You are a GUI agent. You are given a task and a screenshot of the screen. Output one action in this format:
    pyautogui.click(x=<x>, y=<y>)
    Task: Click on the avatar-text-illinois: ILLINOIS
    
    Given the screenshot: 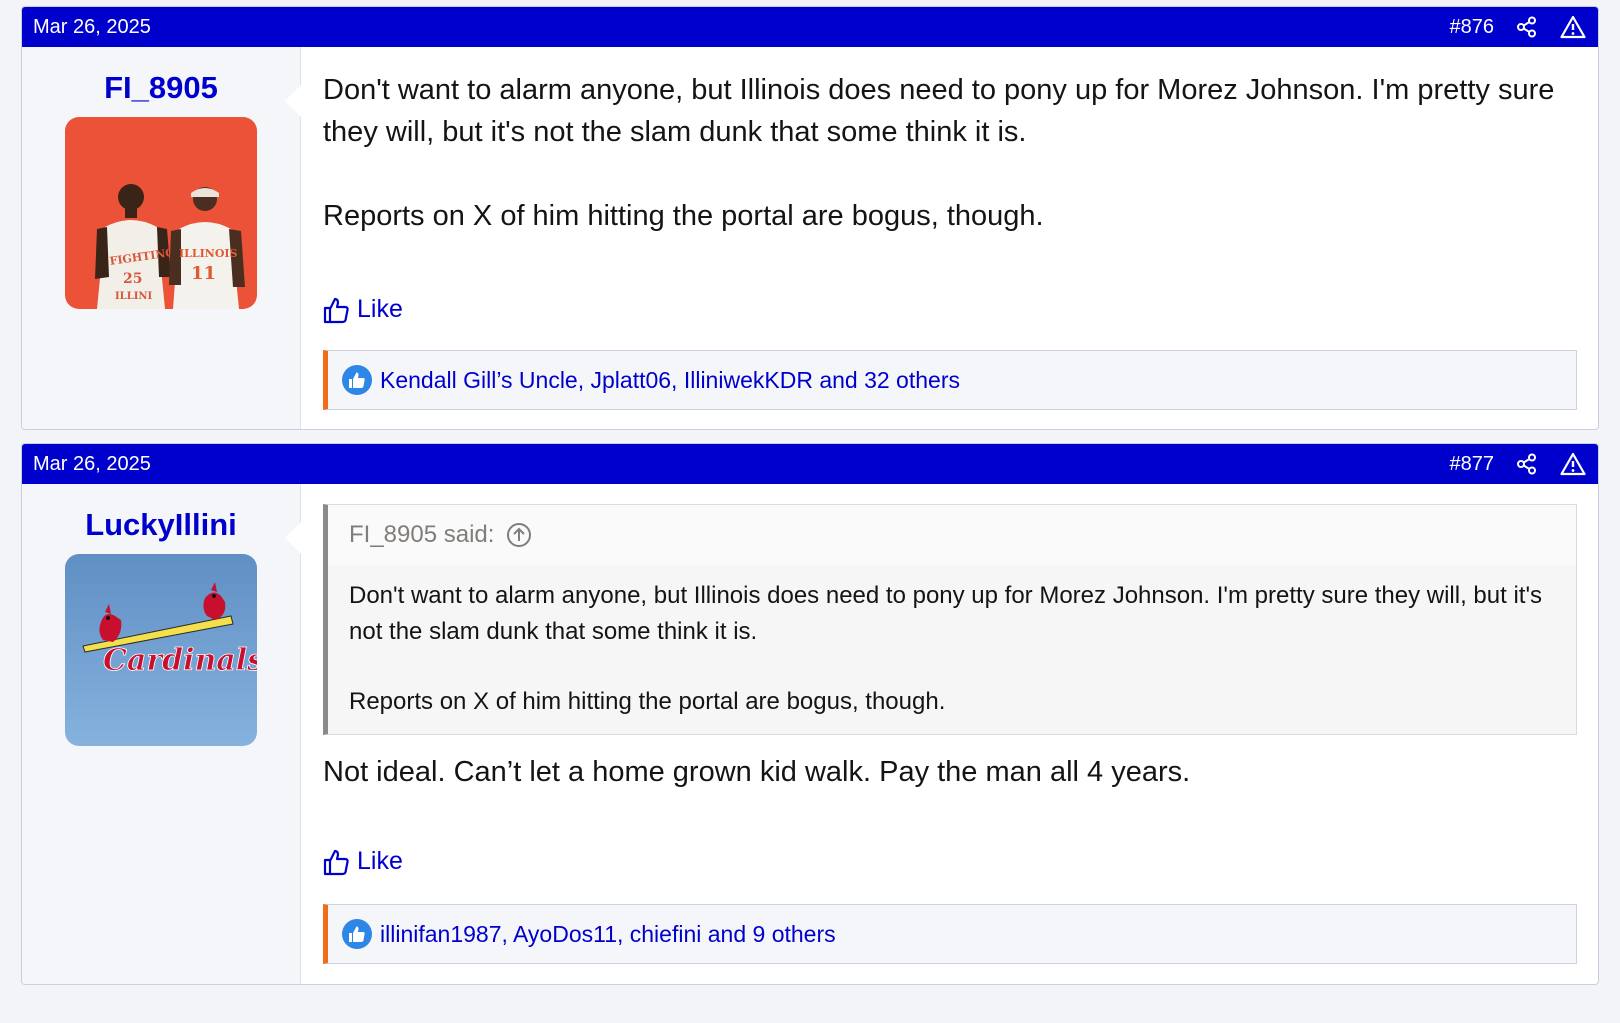 What is the action you would take?
    pyautogui.click(x=208, y=253)
    